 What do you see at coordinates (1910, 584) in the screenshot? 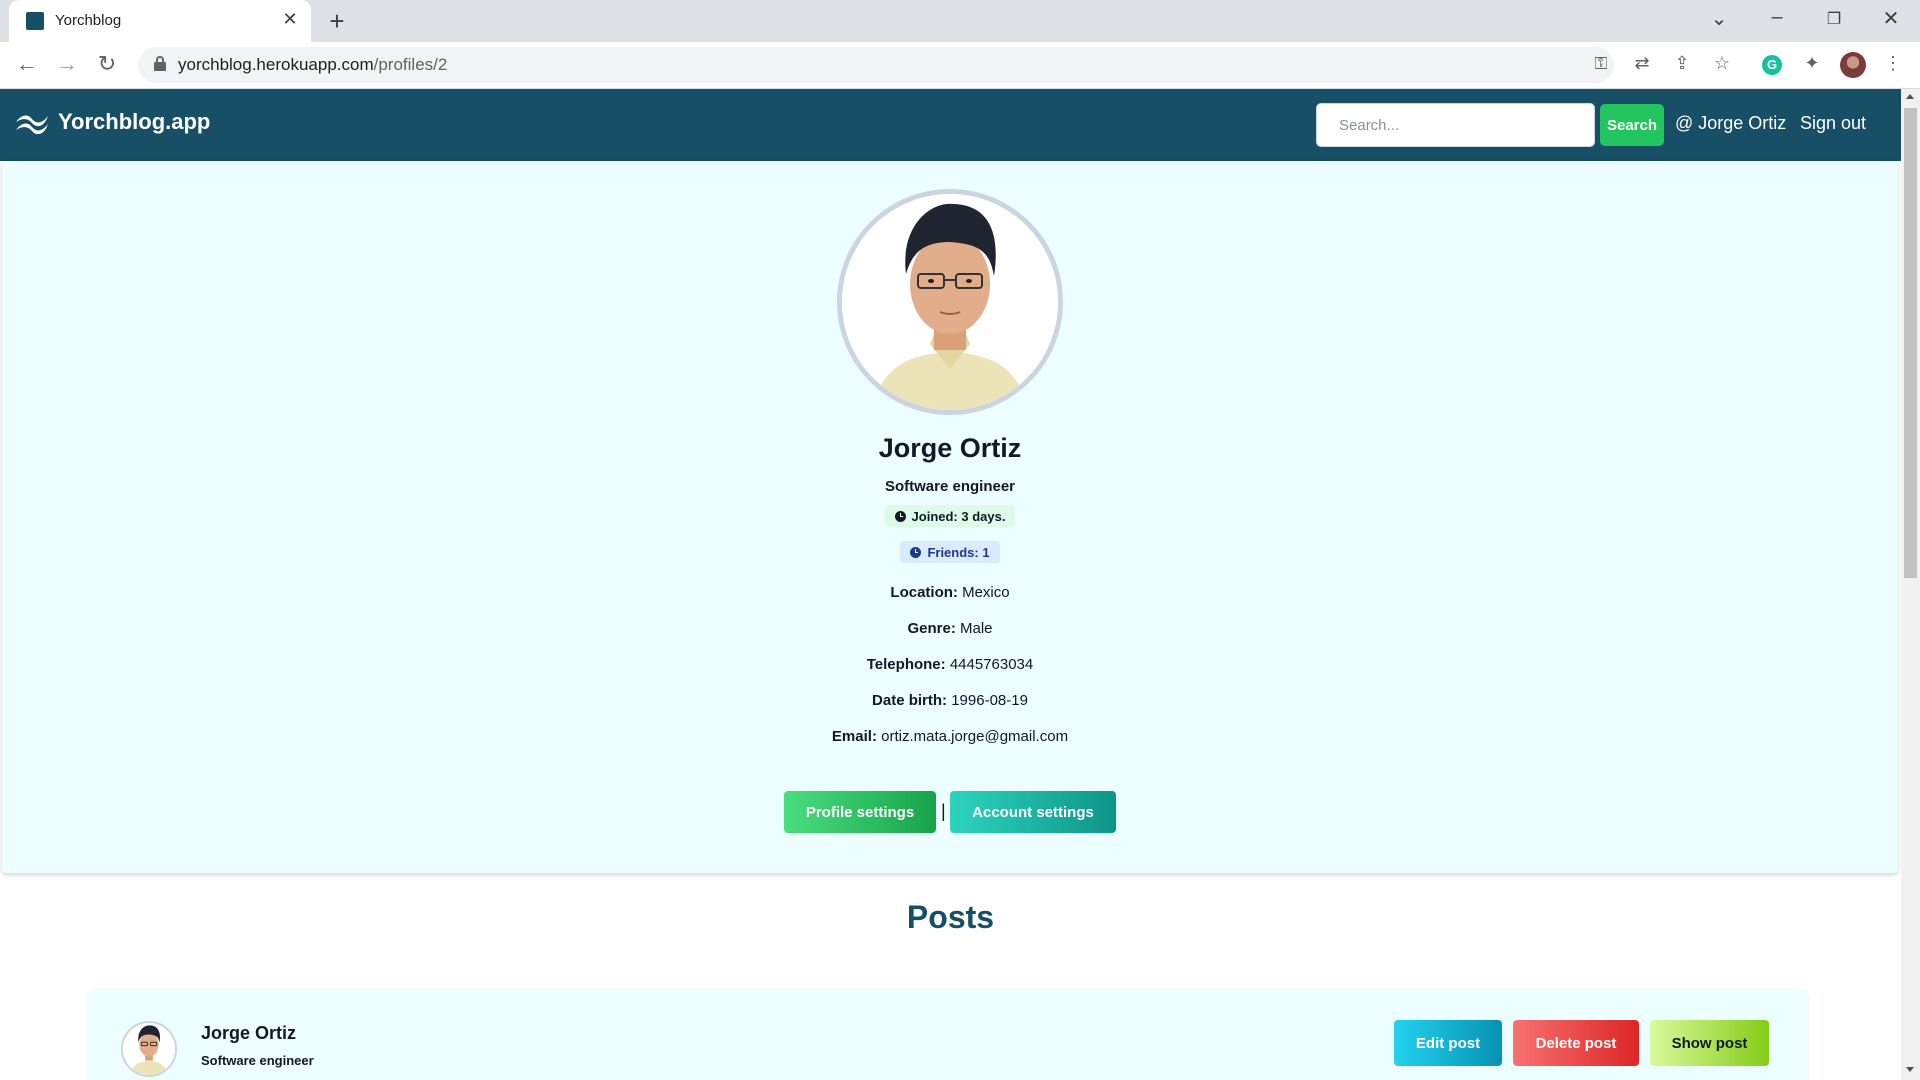
I see `page-scrollbar` at bounding box center [1910, 584].